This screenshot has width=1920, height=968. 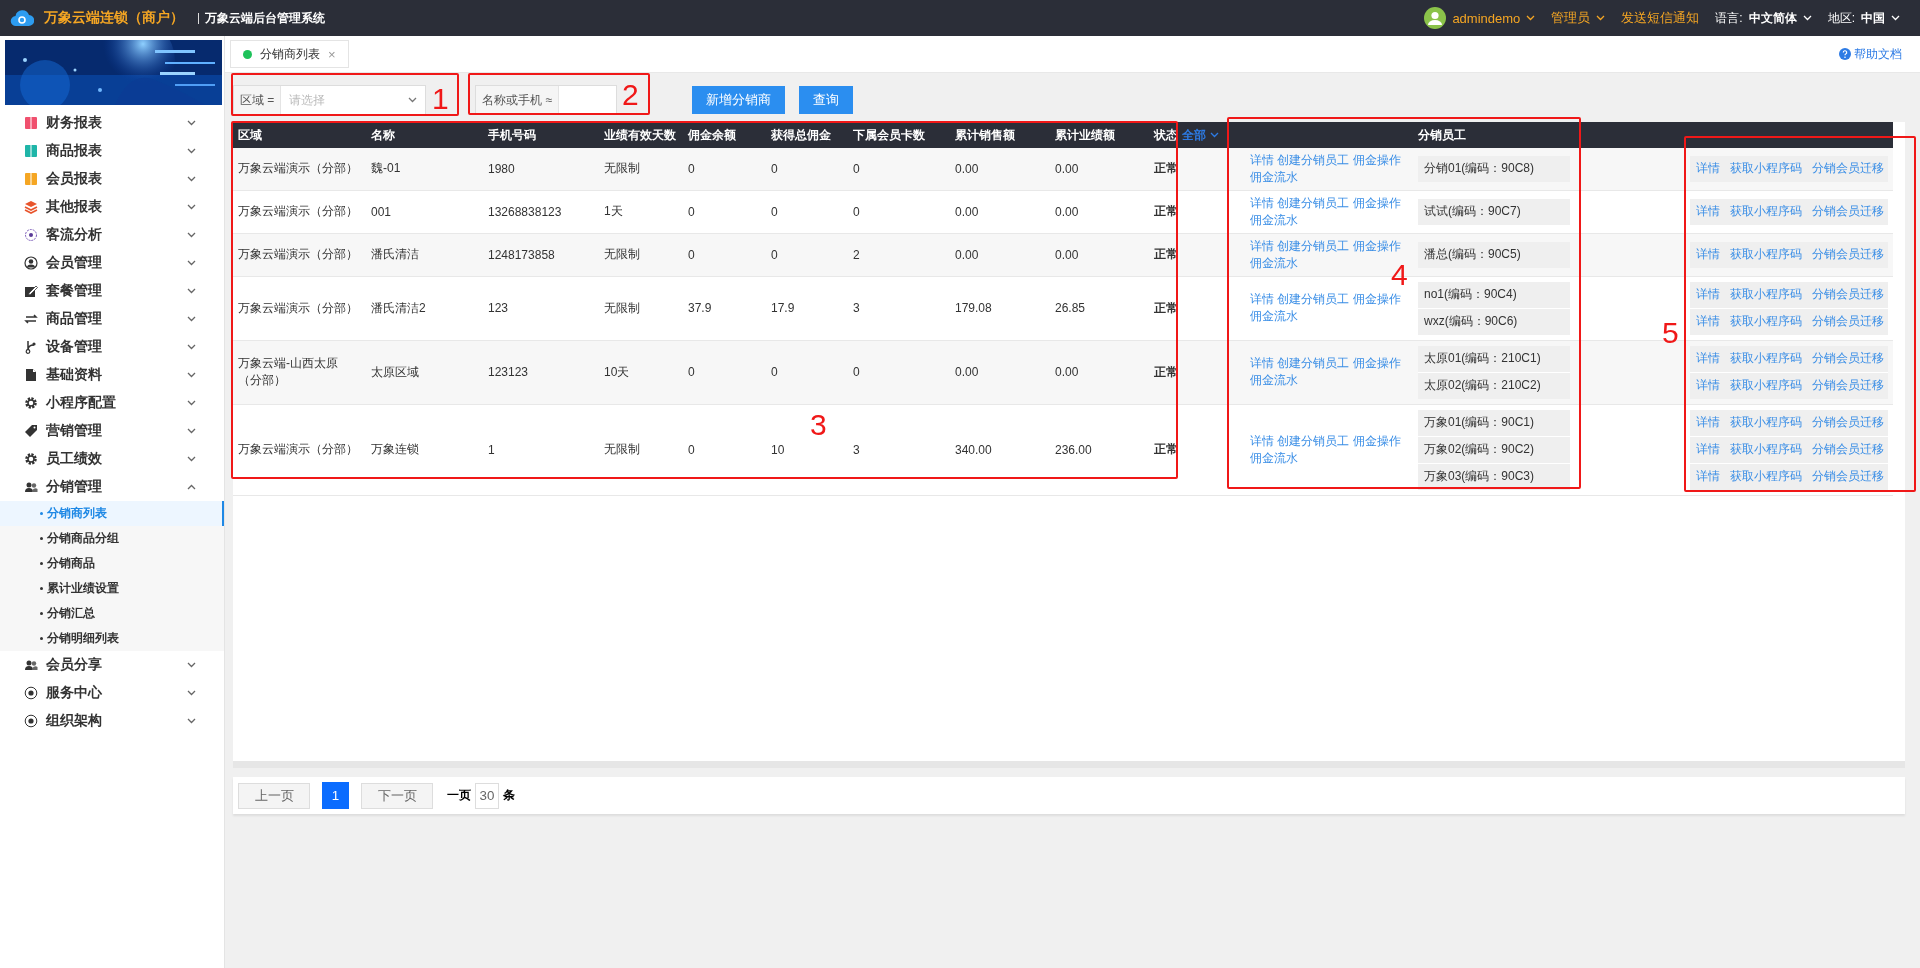 What do you see at coordinates (112, 375) in the screenshot?
I see `sidebar-item: 基础资料` at bounding box center [112, 375].